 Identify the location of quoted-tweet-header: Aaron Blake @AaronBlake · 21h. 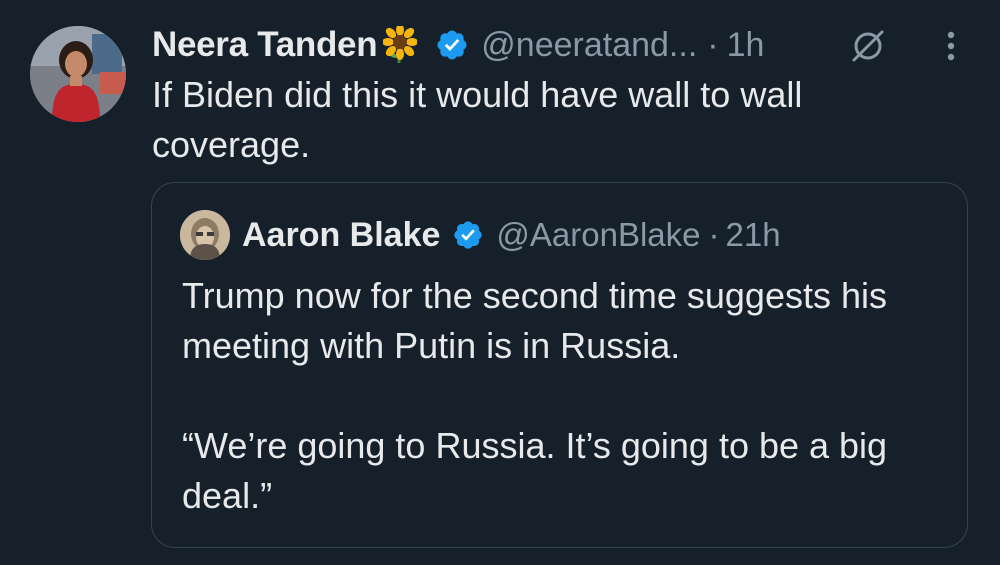
(511, 235).